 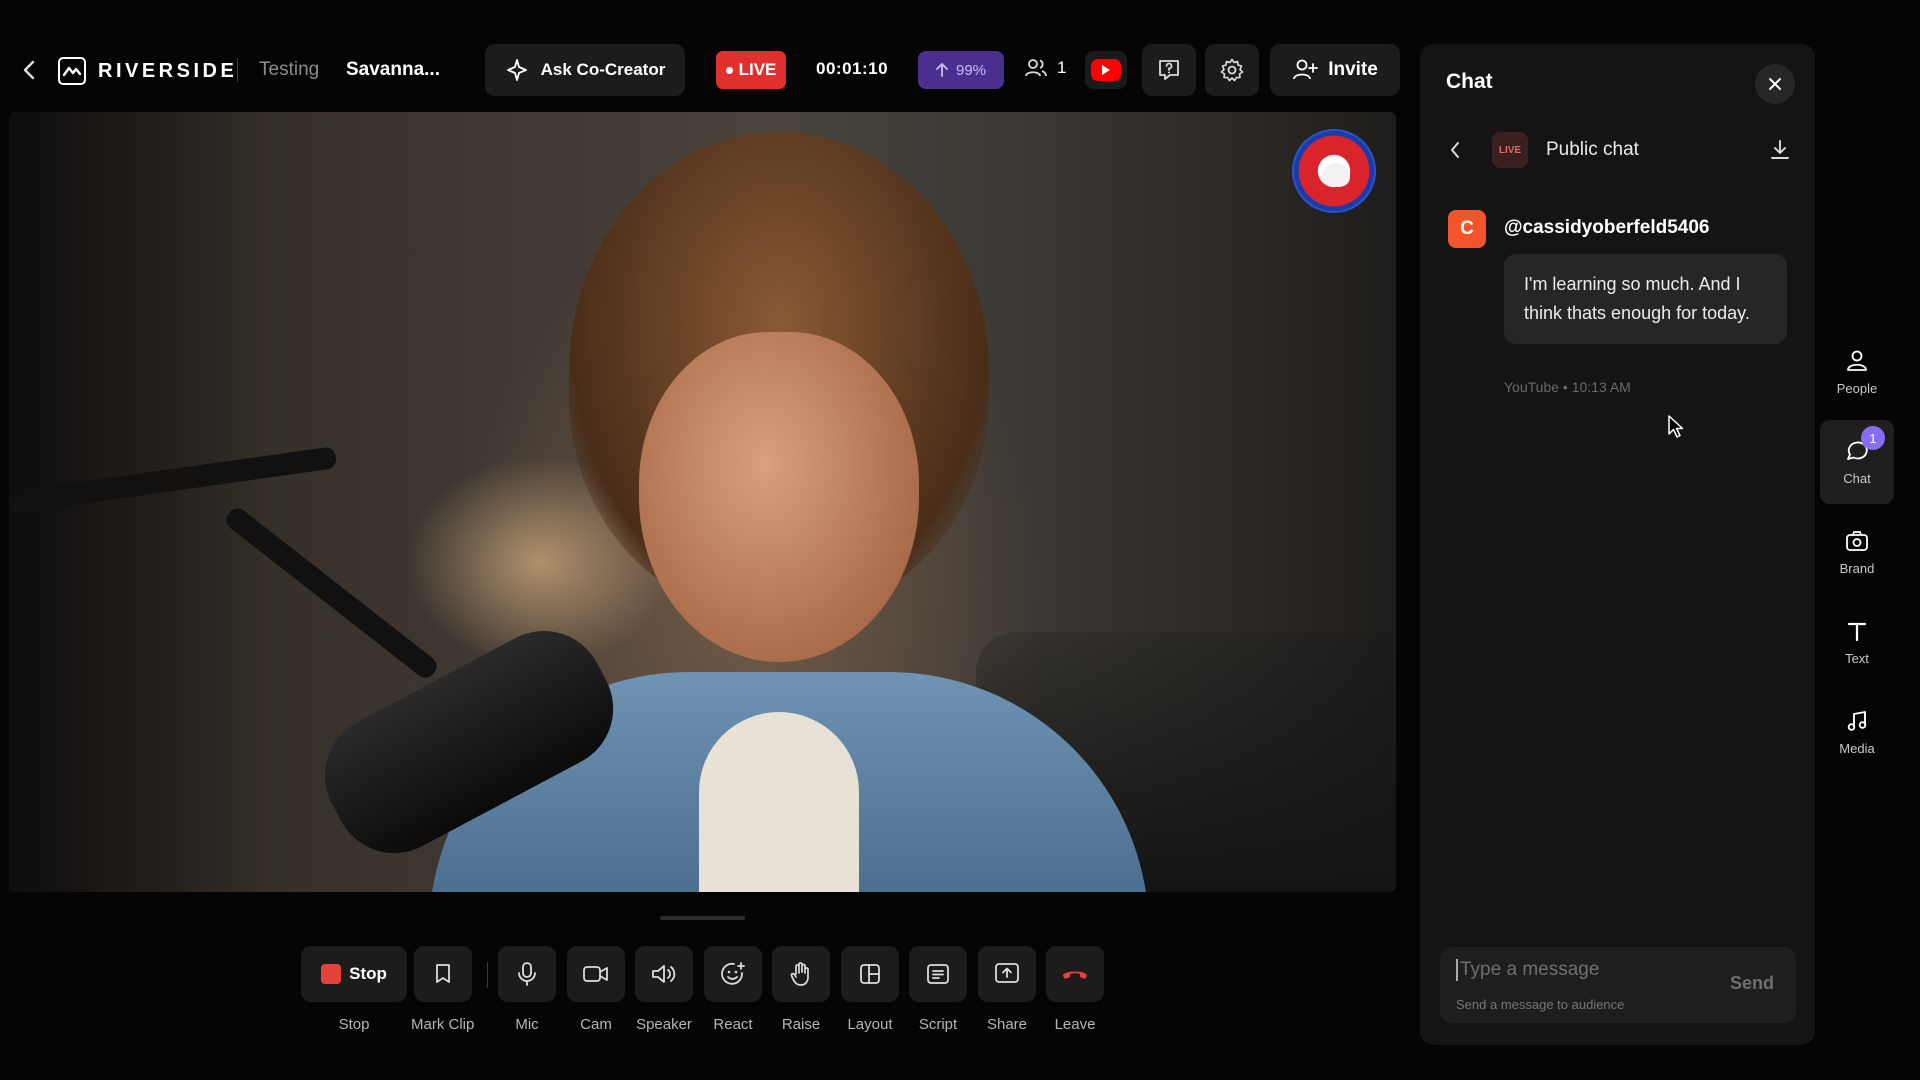 I want to click on hand-icon, so click(x=799, y=974).